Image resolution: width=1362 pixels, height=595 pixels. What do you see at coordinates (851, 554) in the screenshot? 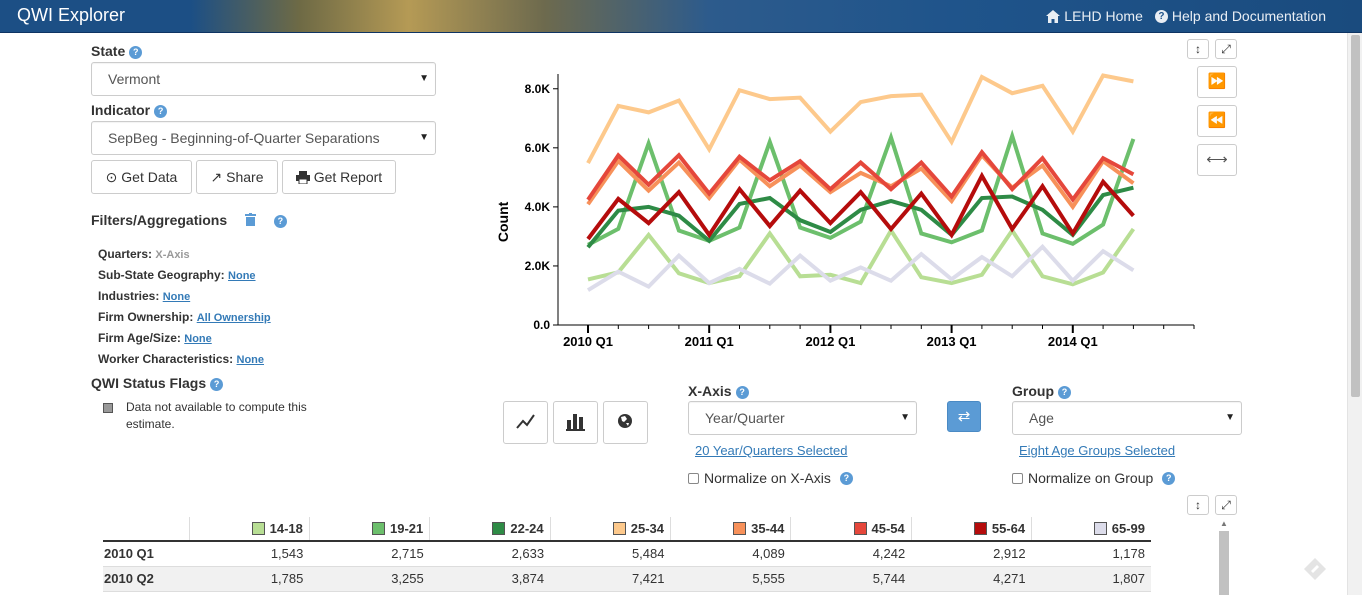
I see `table-cell: 4,242` at bounding box center [851, 554].